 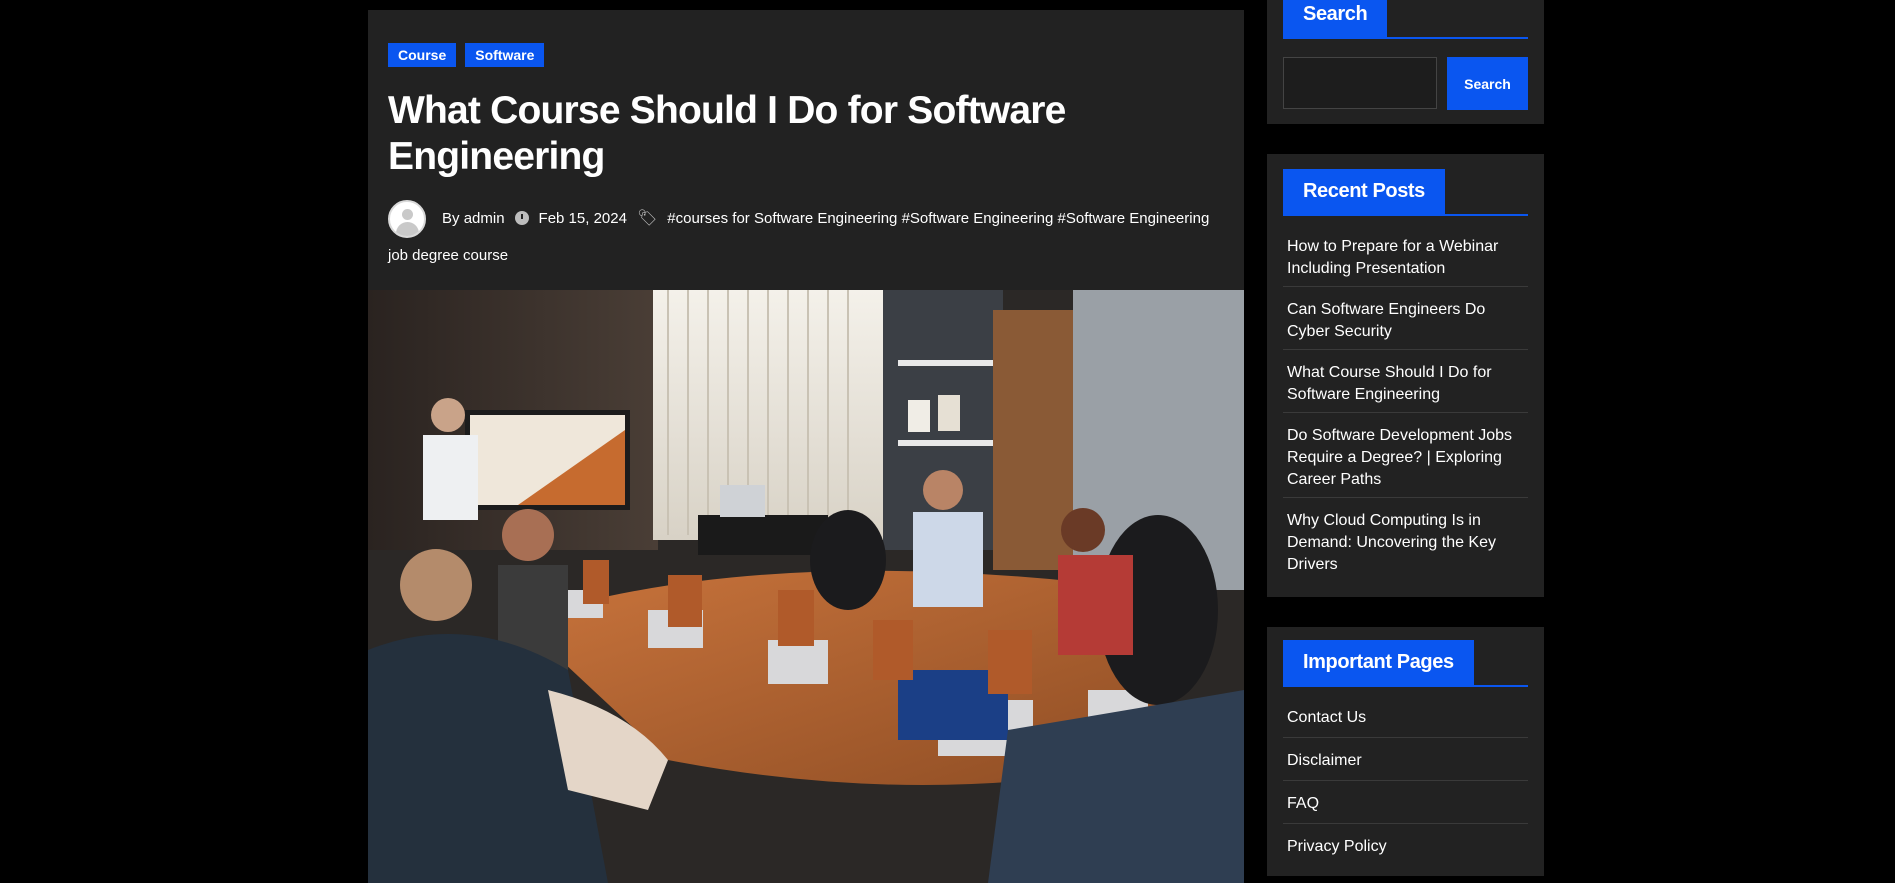 What do you see at coordinates (407, 219) in the screenshot?
I see `author-avatar` at bounding box center [407, 219].